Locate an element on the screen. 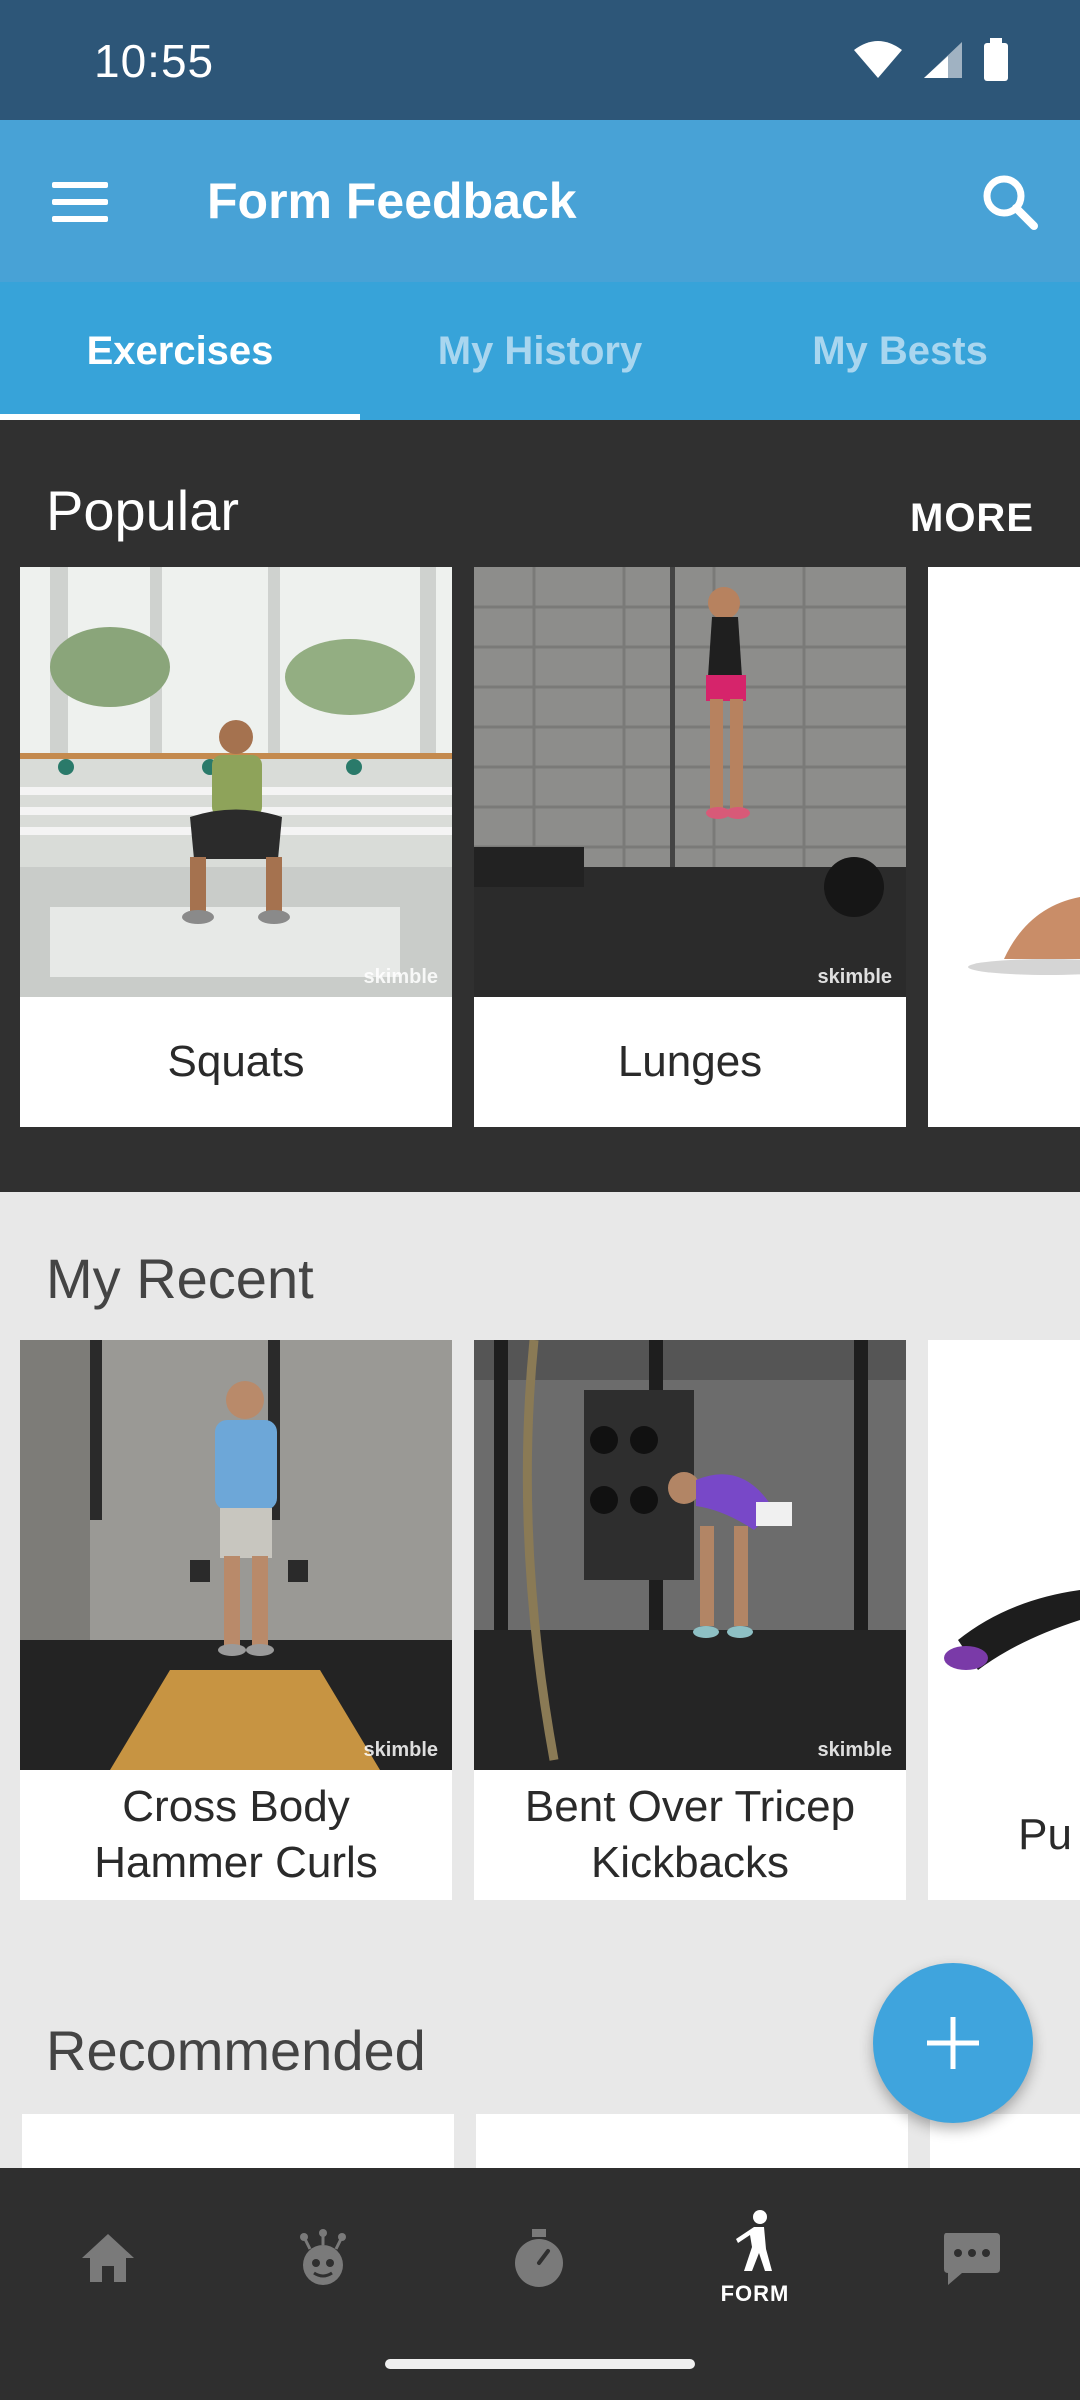  menu-button is located at coordinates (80, 202).